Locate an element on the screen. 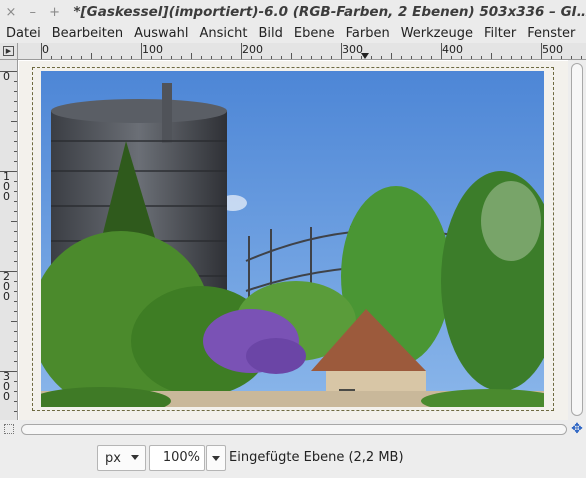 Image resolution: width=586 pixels, height=478 pixels. ruler-top-label: 200 is located at coordinates (252, 49).